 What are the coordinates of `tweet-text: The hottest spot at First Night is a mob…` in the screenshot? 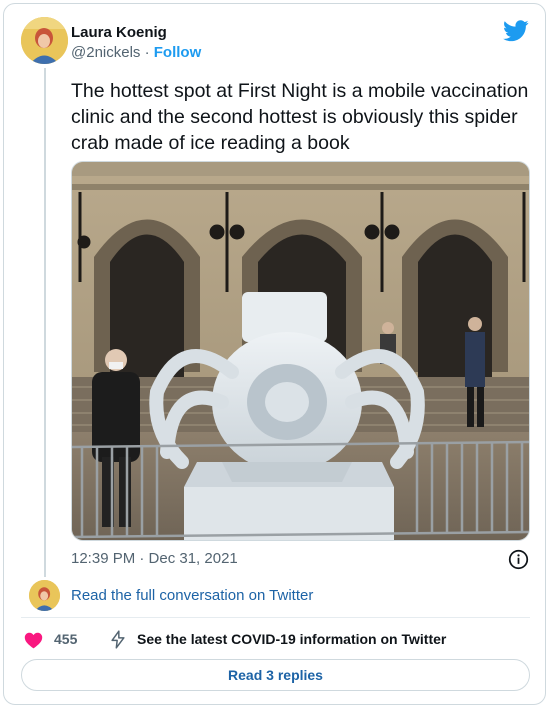 It's located at (300, 117).